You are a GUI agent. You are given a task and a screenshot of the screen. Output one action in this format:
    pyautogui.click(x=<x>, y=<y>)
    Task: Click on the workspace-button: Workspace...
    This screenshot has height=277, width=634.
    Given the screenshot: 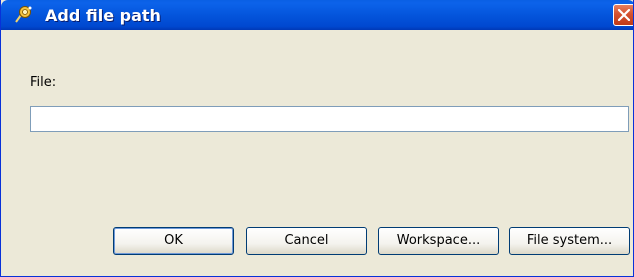 What is the action you would take?
    pyautogui.click(x=438, y=241)
    